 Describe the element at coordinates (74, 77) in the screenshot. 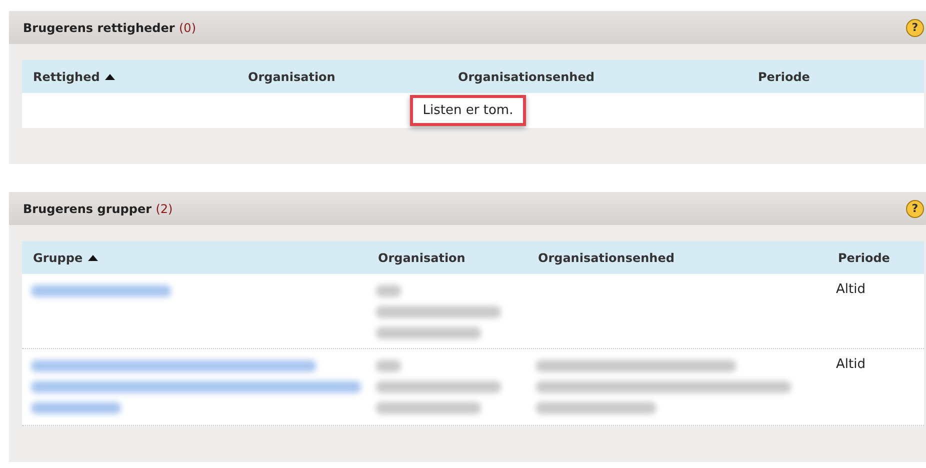

I see `column-header: Rettighed` at that location.